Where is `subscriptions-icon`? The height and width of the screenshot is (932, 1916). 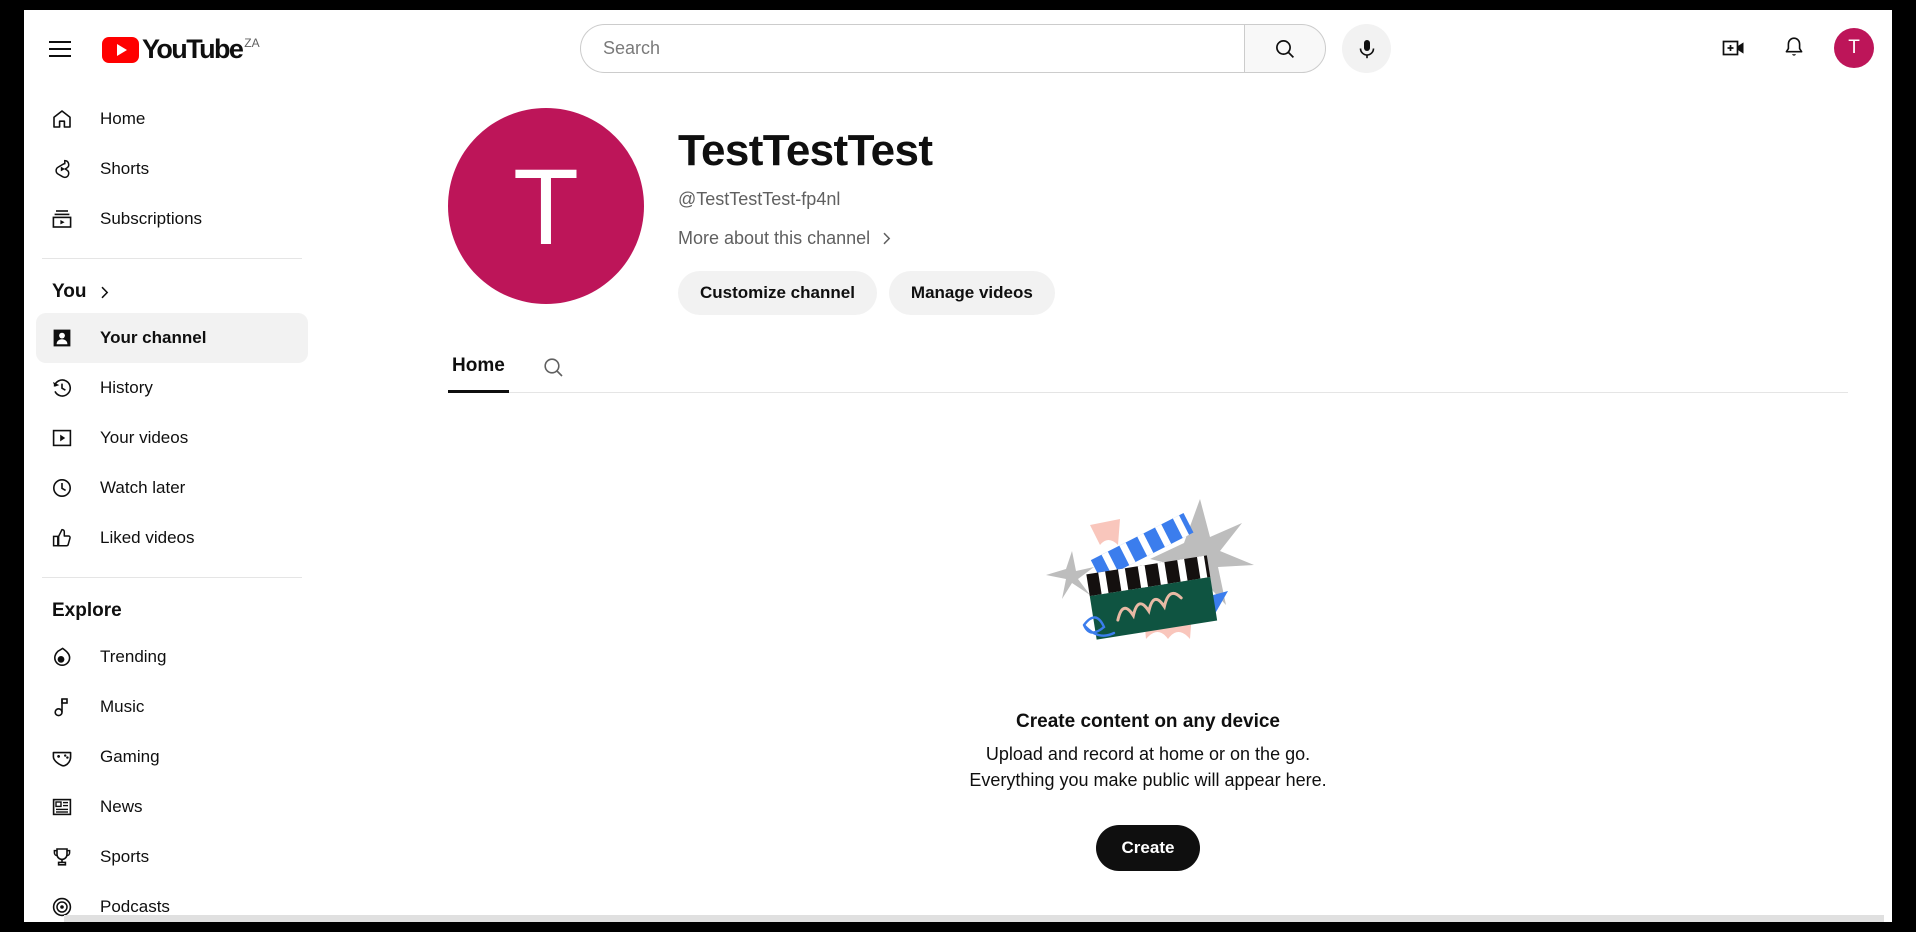 subscriptions-icon is located at coordinates (62, 219).